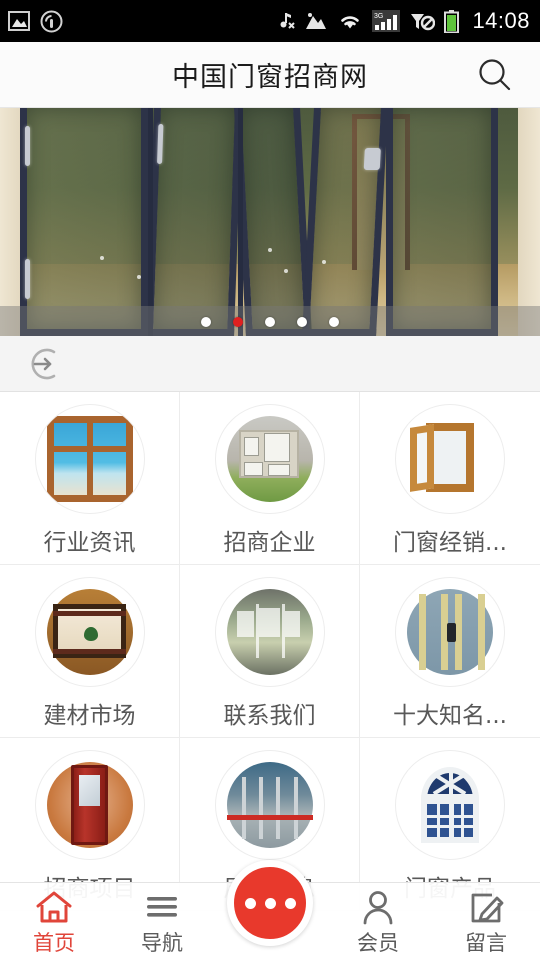 The width and height of the screenshot is (540, 960). Describe the element at coordinates (486, 943) in the screenshot. I see `nav-item-label: 留言` at that location.